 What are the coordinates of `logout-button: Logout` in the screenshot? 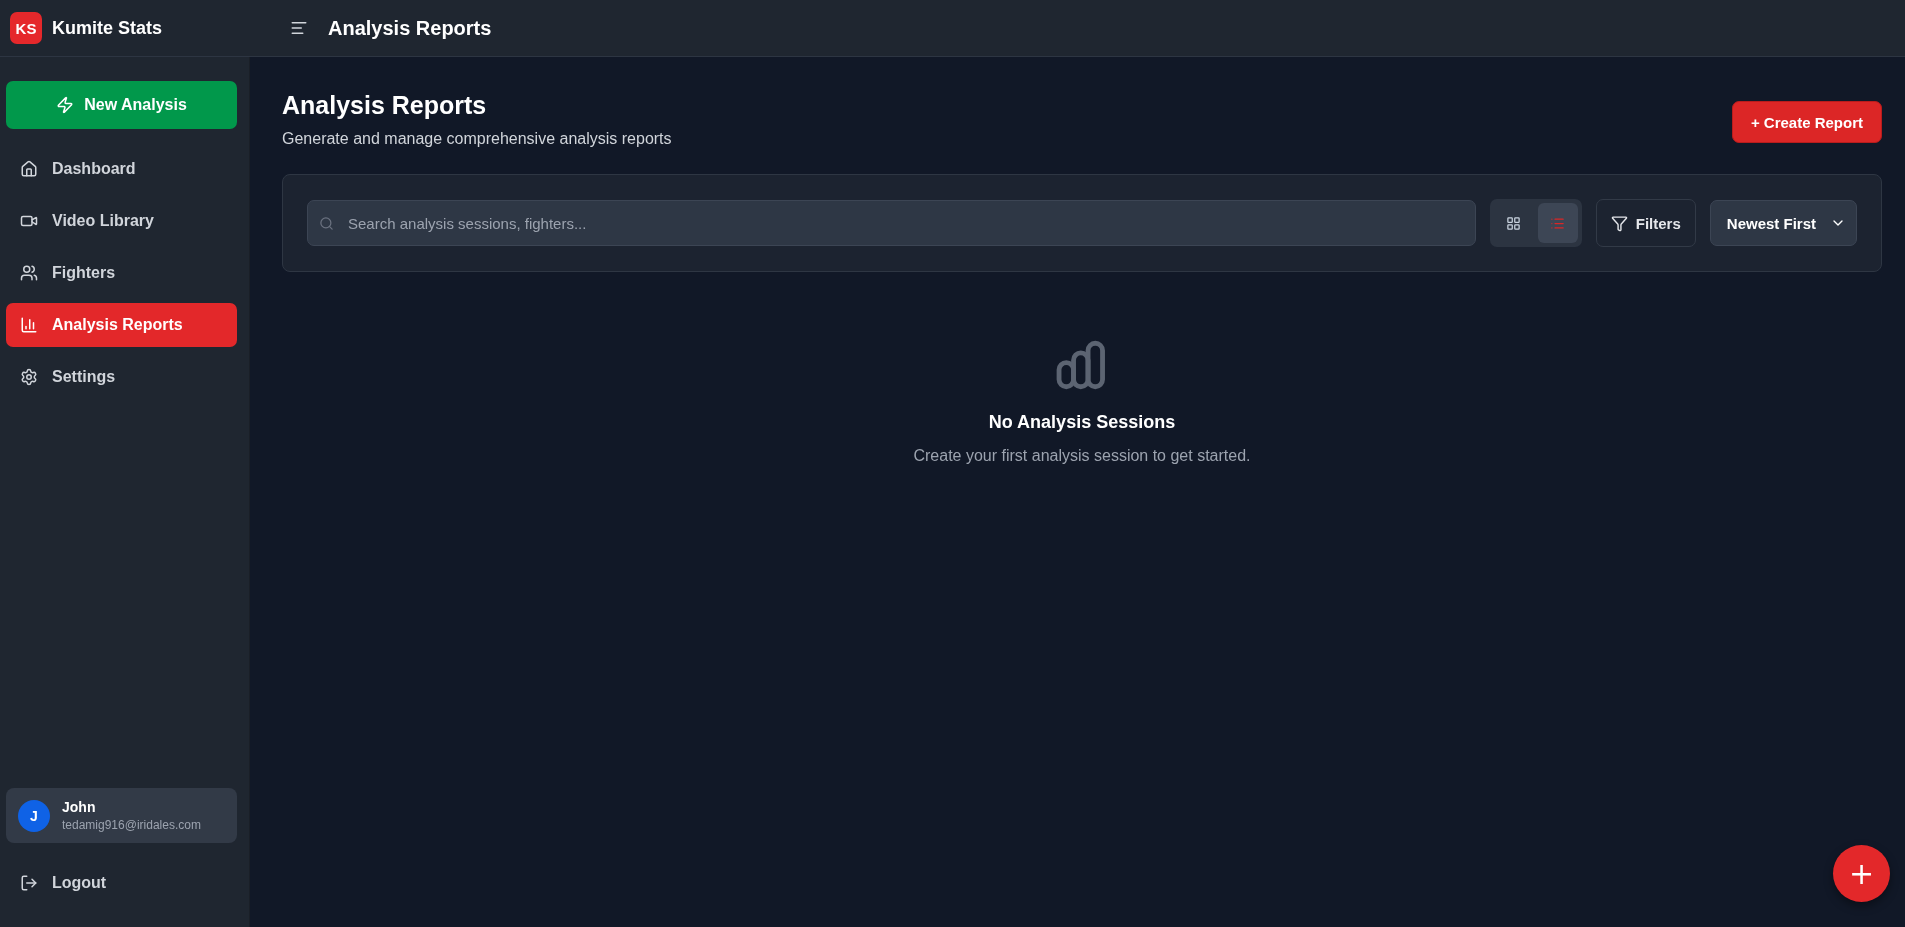 It's located at (121, 883).